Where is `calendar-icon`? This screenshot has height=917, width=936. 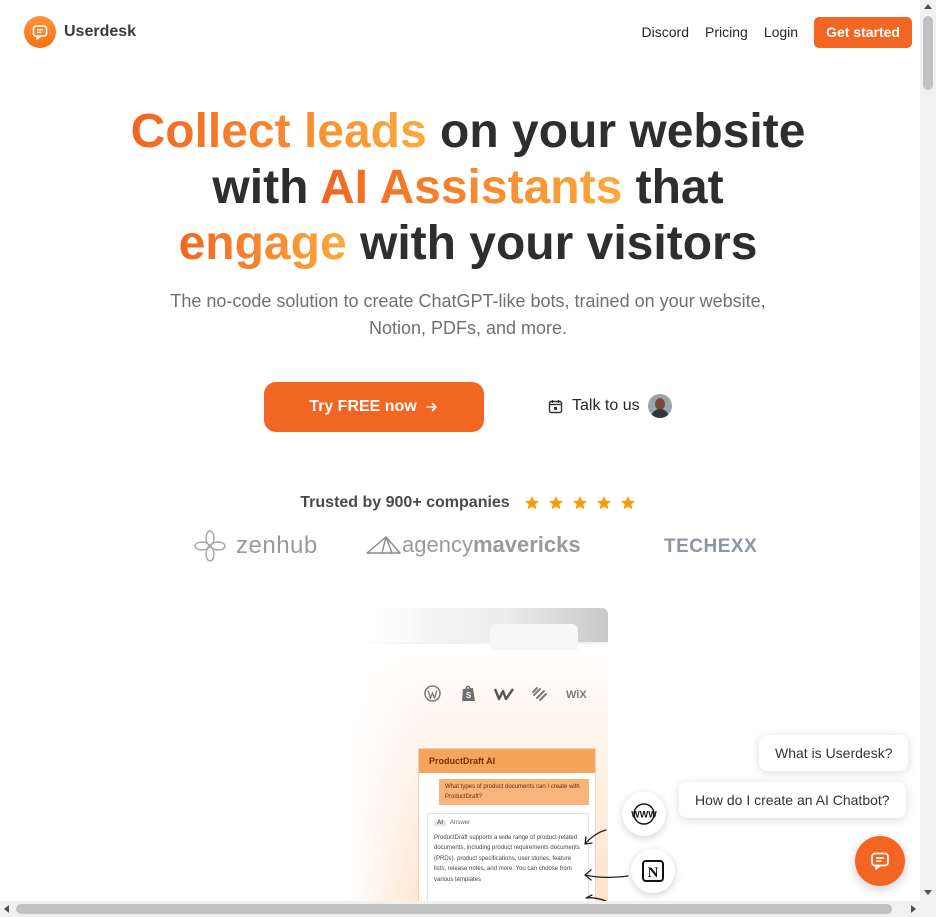
calendar-icon is located at coordinates (555, 406).